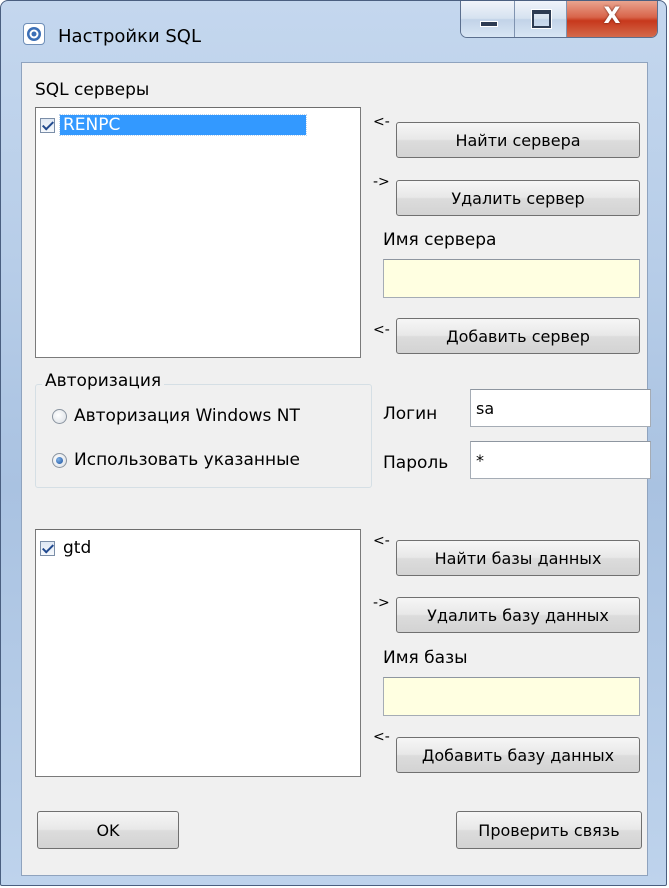  Describe the element at coordinates (416, 463) in the screenshot. I see `password-label: Пароль` at that location.